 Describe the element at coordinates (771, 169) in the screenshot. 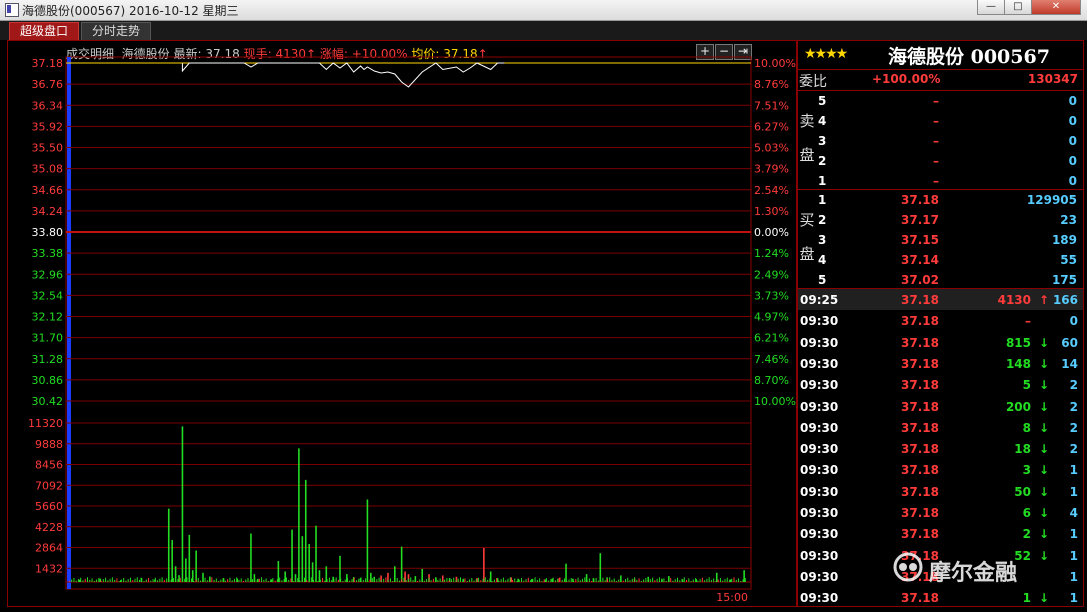

I see `percent-tick-label: 3.79%` at that location.